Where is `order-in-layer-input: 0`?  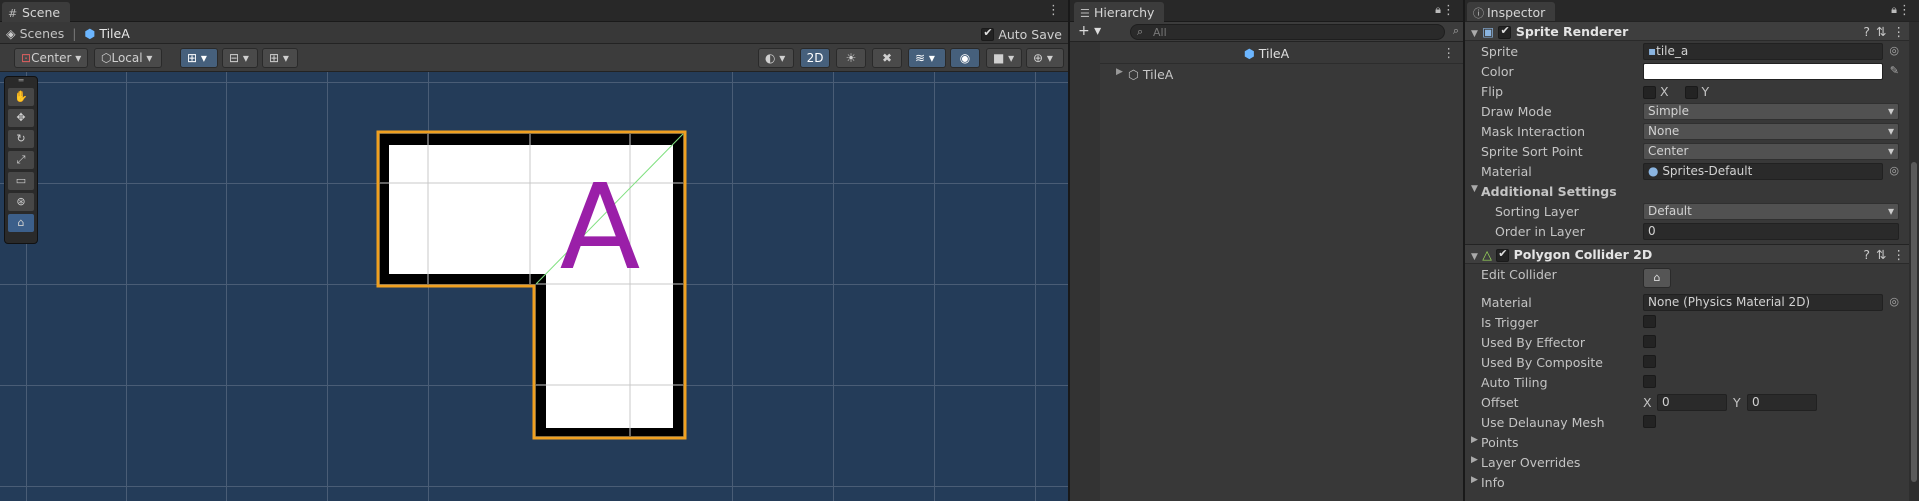 order-in-layer-input: 0 is located at coordinates (1771, 231).